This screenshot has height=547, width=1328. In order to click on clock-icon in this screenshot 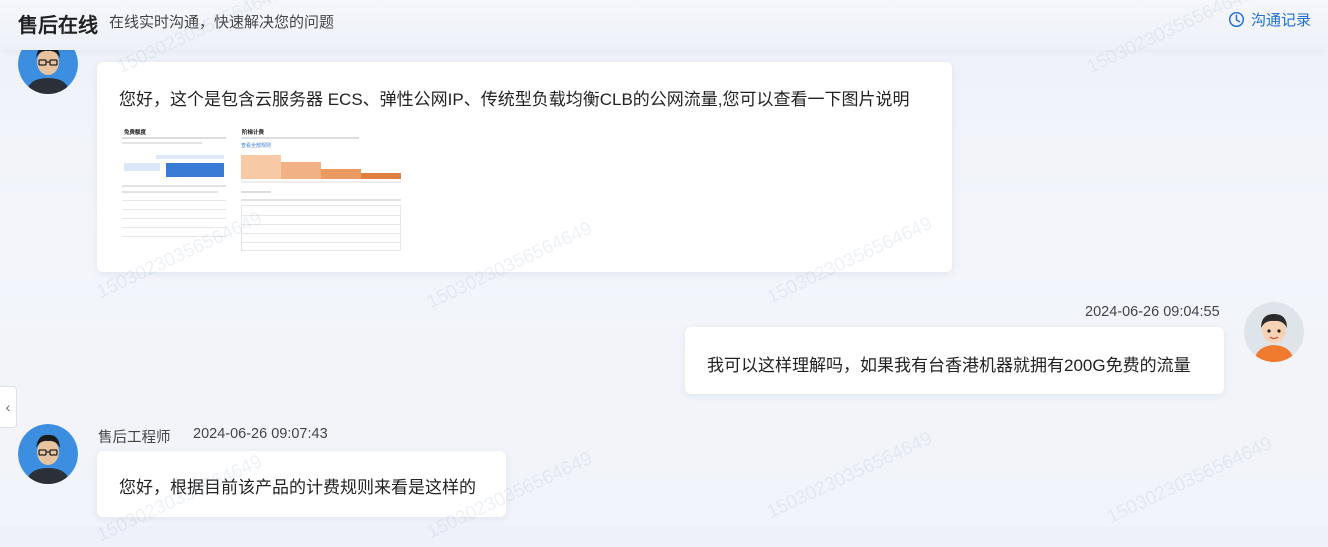, I will do `click(1236, 19)`.